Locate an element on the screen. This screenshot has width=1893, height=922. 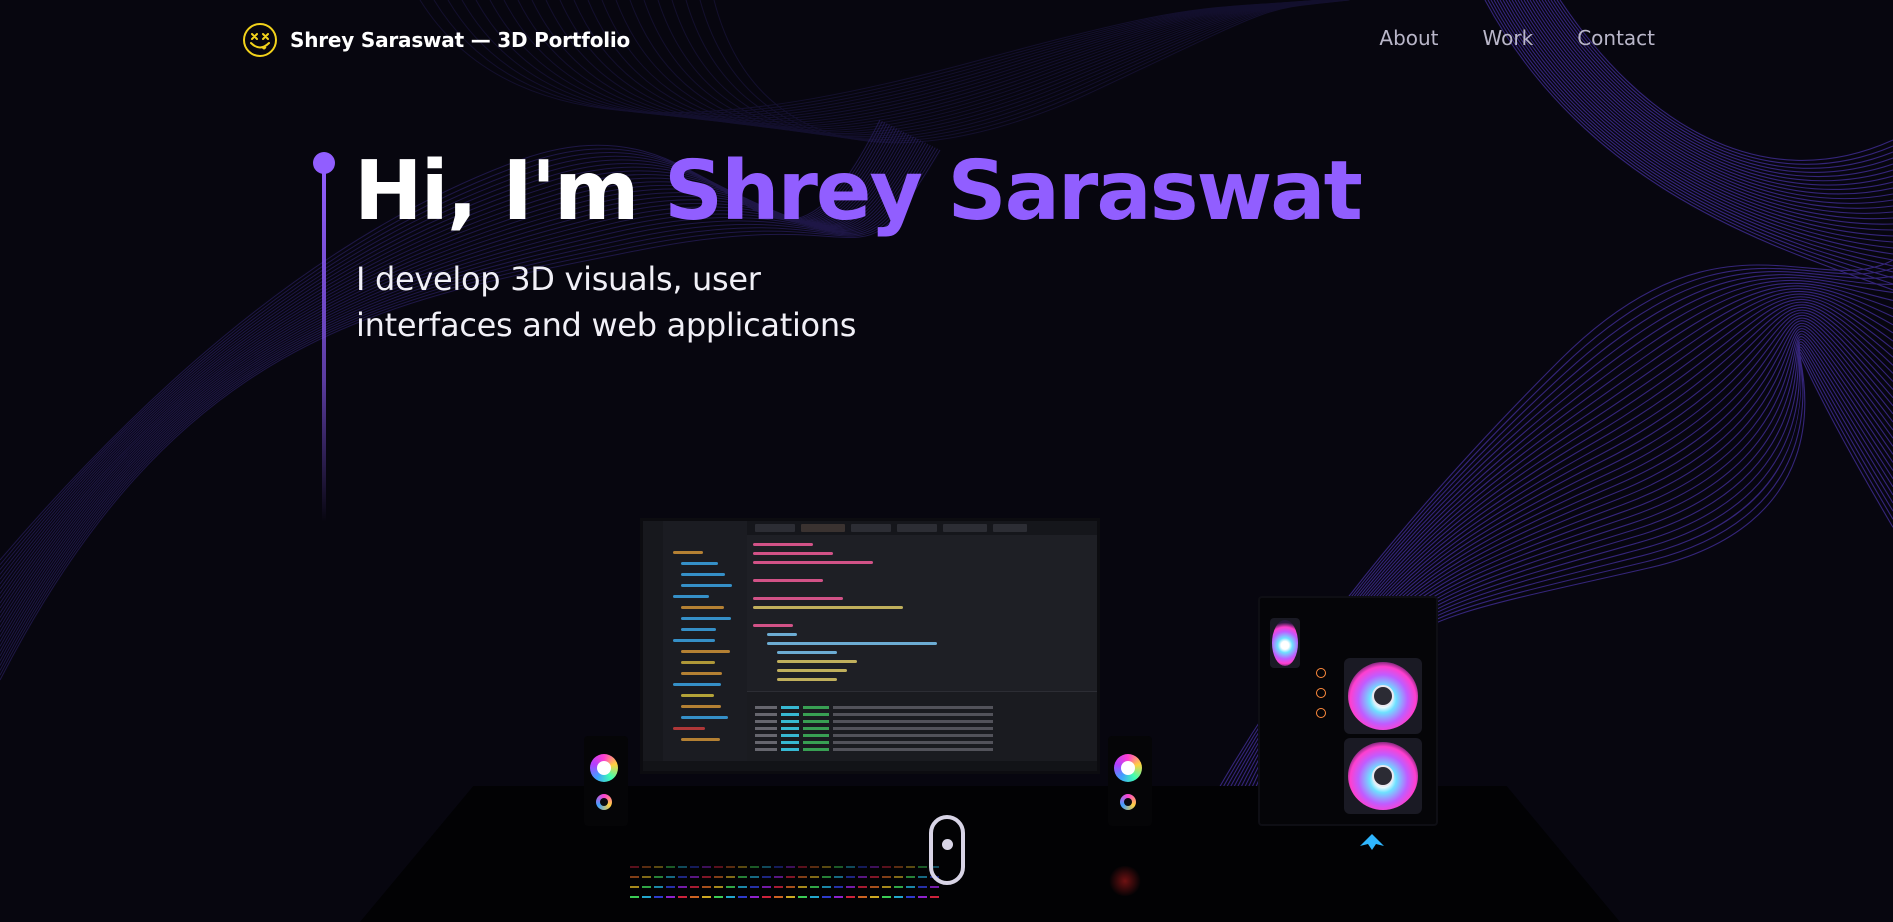
hero-greeting: Hi, I'm is located at coordinates (509, 191).